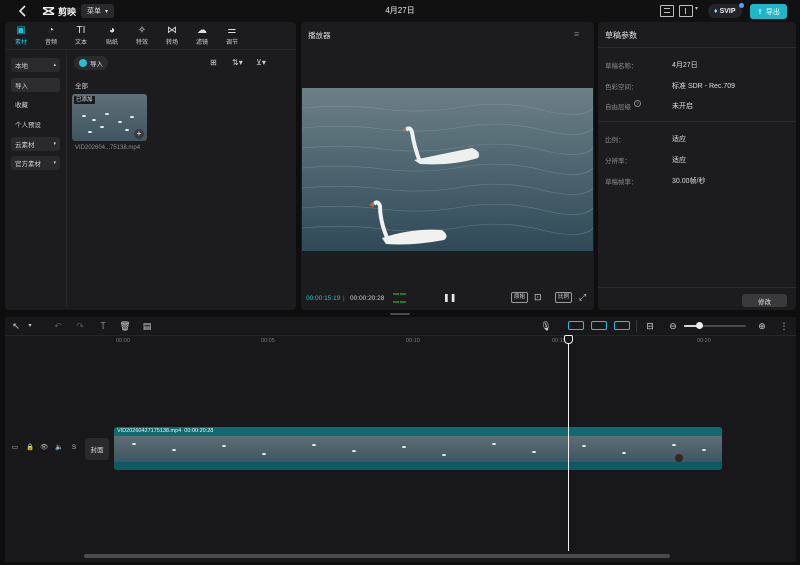 The width and height of the screenshot is (800, 565). What do you see at coordinates (44, 448) in the screenshot?
I see `eye-icon: 👁` at bounding box center [44, 448].